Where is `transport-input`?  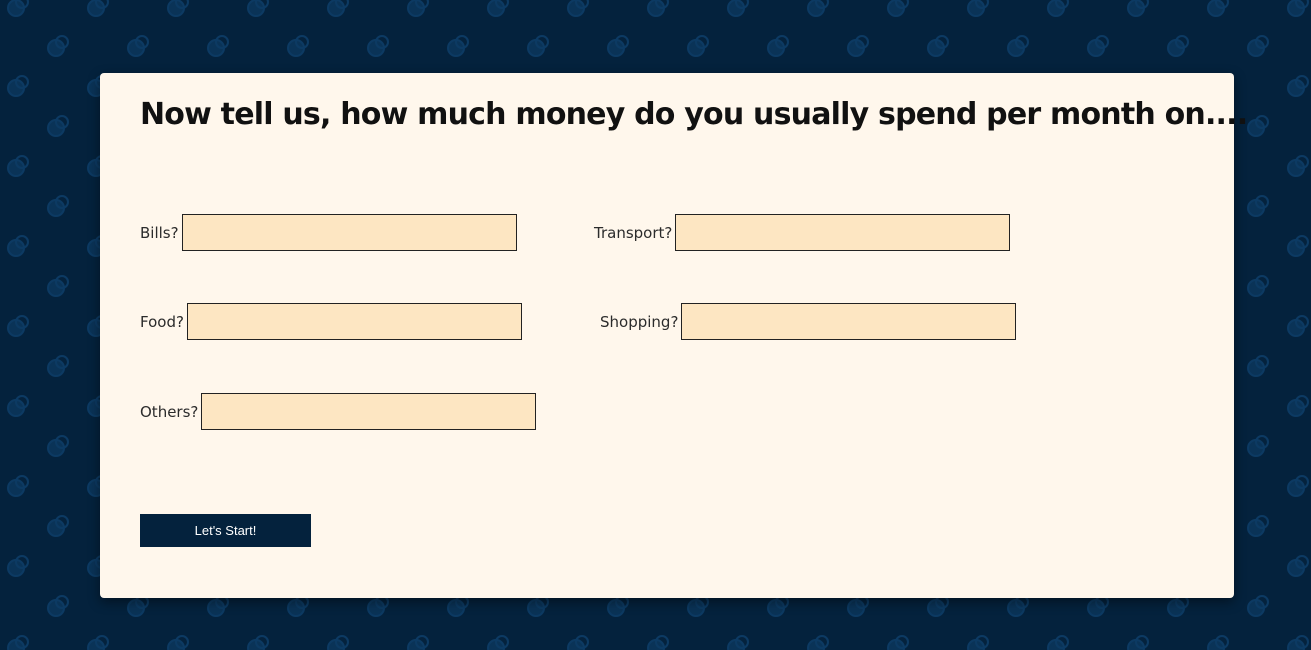
transport-input is located at coordinates (843, 232).